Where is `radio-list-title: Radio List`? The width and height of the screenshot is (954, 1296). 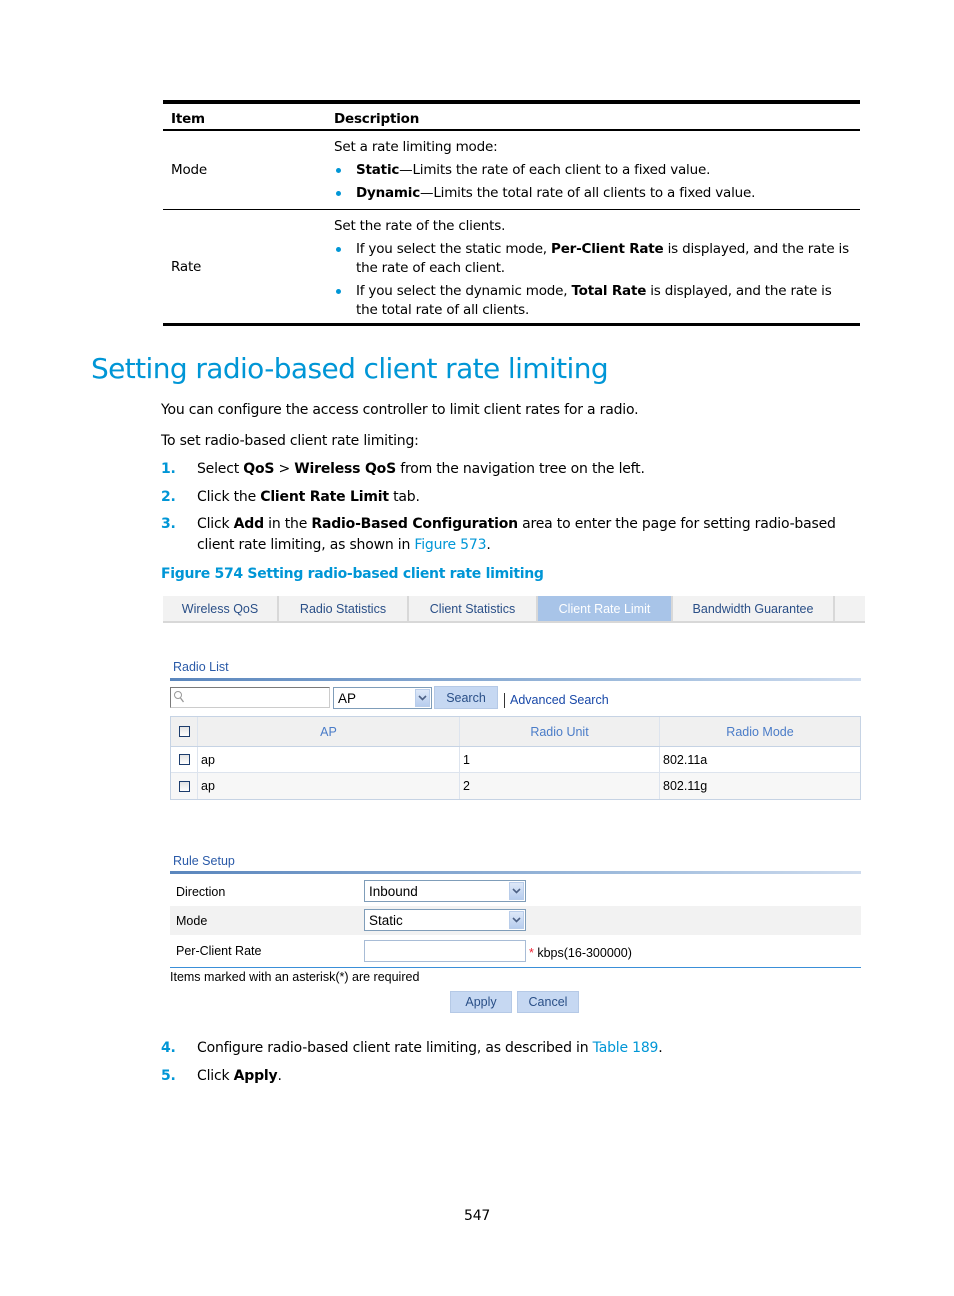 radio-list-title: Radio List is located at coordinates (201, 667).